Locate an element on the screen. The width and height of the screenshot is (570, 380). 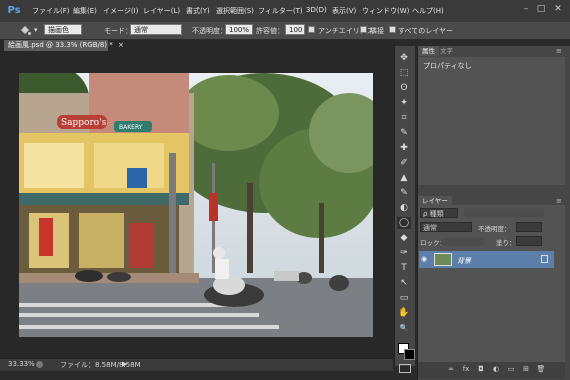
paint-bucket-tool-icon: ◯ is located at coordinates (404, 223).